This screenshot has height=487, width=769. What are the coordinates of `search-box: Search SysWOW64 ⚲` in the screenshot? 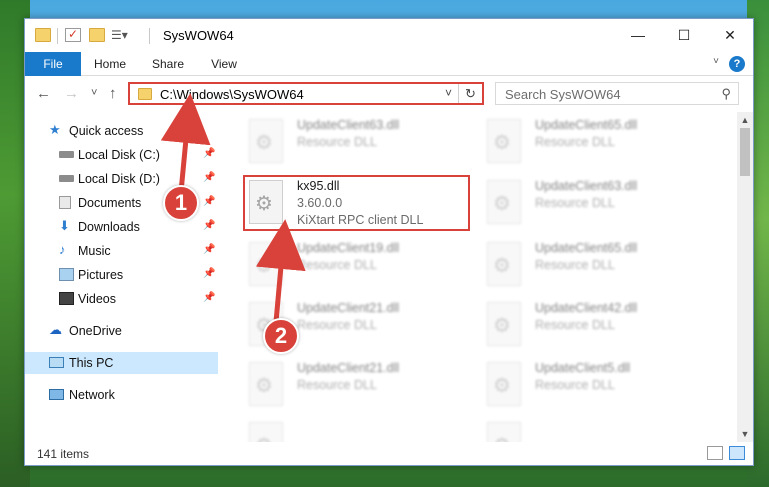 It's located at (617, 93).